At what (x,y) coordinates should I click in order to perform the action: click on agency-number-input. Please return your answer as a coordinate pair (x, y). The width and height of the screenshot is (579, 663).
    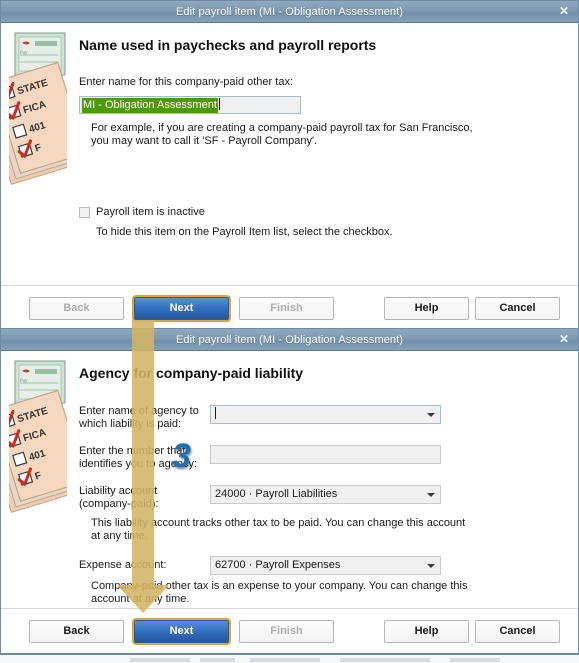
    Looking at the image, I should click on (325, 454).